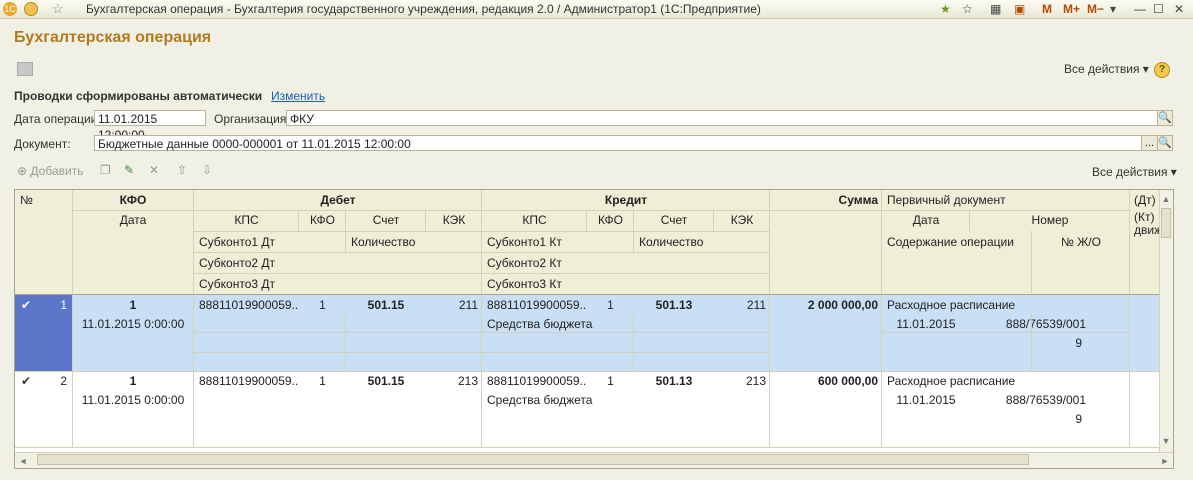 Image resolution: width=1193 pixels, height=480 pixels. I want to click on row-date: 11.01.2015 0:00:00, so click(133, 324).